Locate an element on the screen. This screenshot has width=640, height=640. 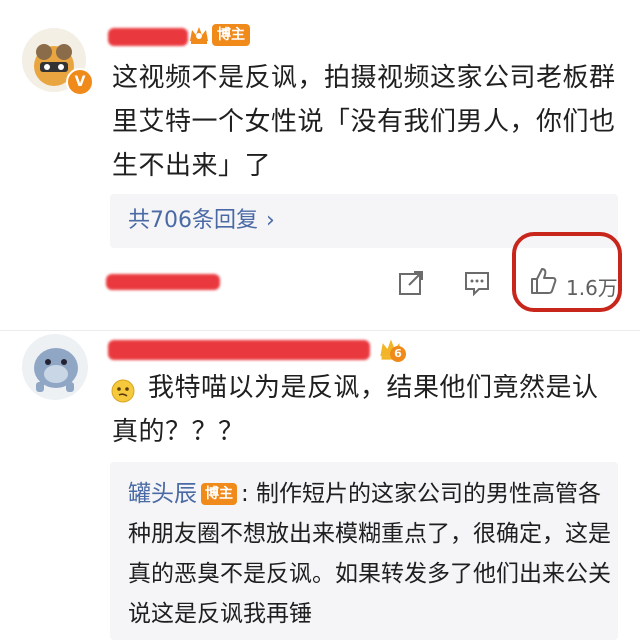
blogger-badge: 博主 is located at coordinates (219, 35).